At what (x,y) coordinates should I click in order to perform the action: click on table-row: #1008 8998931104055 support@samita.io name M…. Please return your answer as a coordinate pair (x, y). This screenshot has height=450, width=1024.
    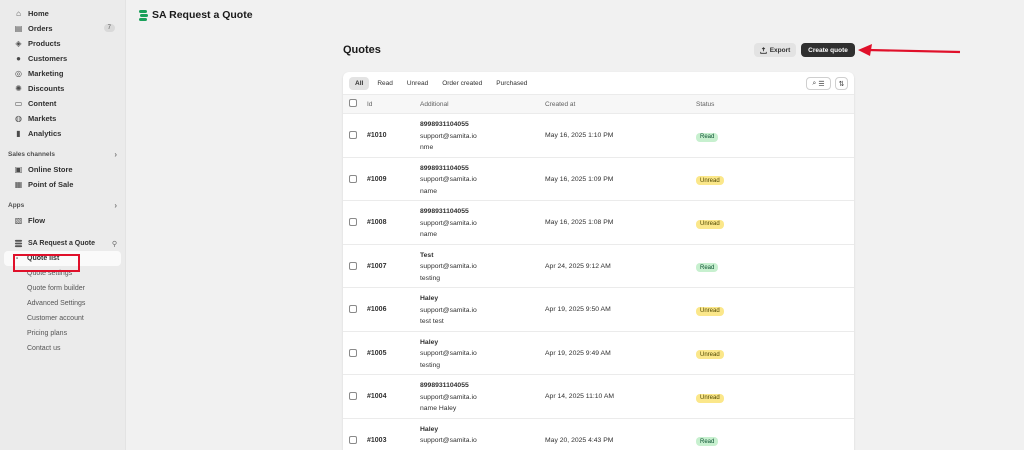
    Looking at the image, I should click on (598, 223).